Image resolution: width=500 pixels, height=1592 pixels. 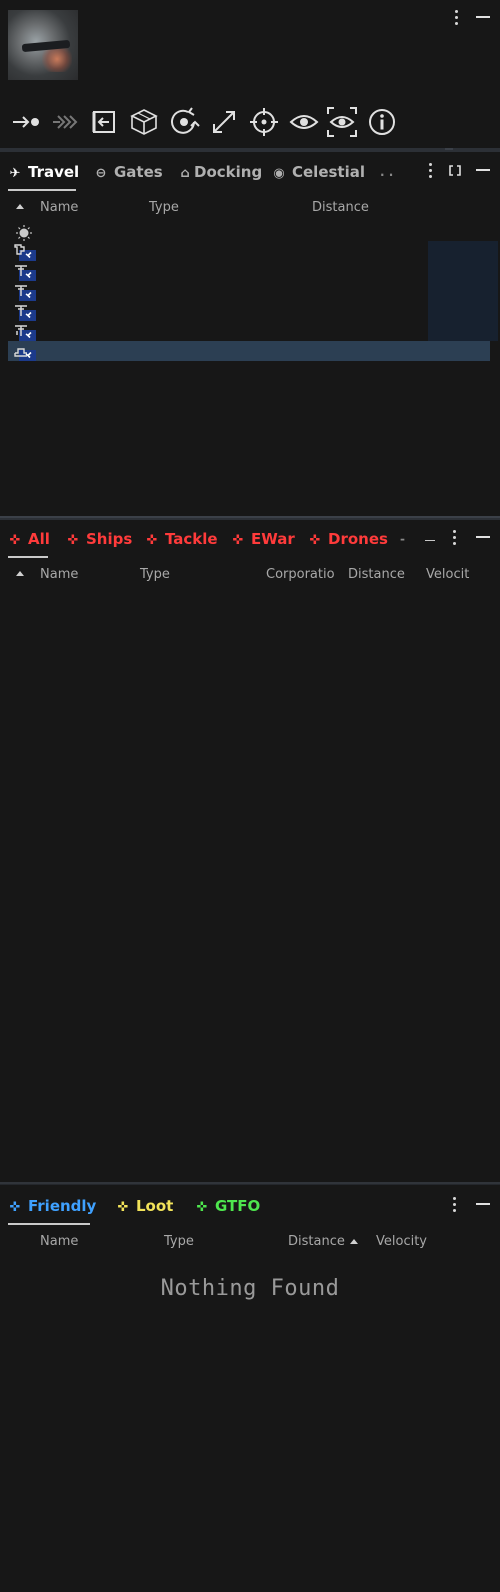 I want to click on sun-icon, so click(x=24, y=232).